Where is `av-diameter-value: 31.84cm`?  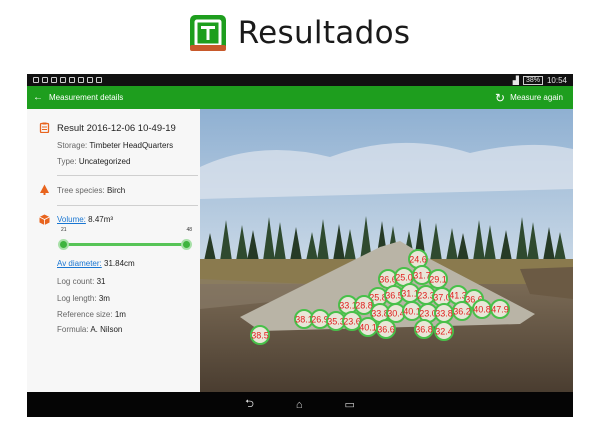 av-diameter-value: 31.84cm is located at coordinates (119, 263).